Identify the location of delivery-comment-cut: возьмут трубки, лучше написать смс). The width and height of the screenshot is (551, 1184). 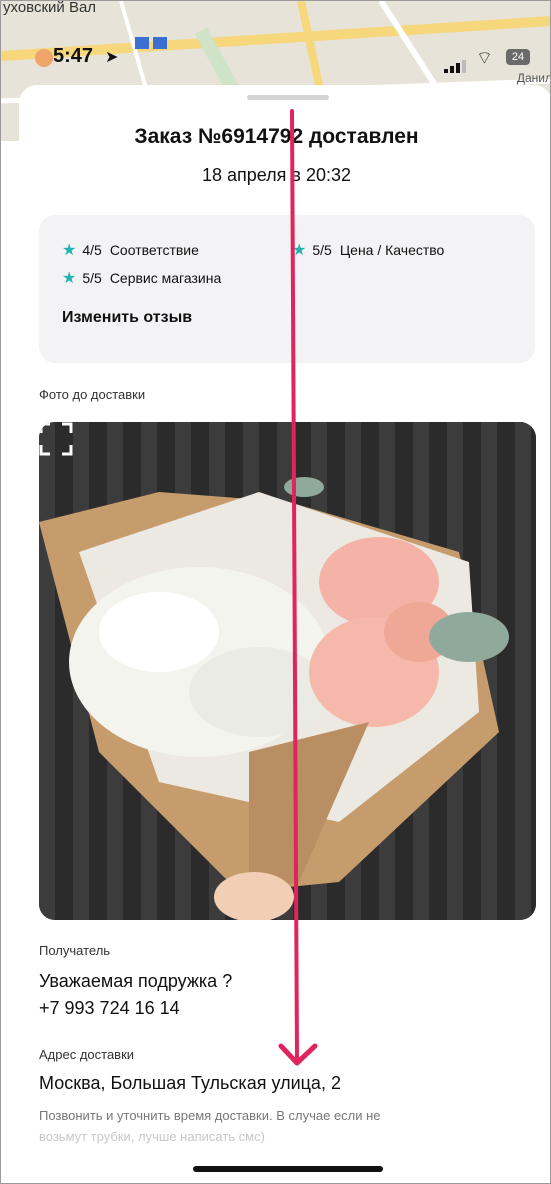
(152, 1136).